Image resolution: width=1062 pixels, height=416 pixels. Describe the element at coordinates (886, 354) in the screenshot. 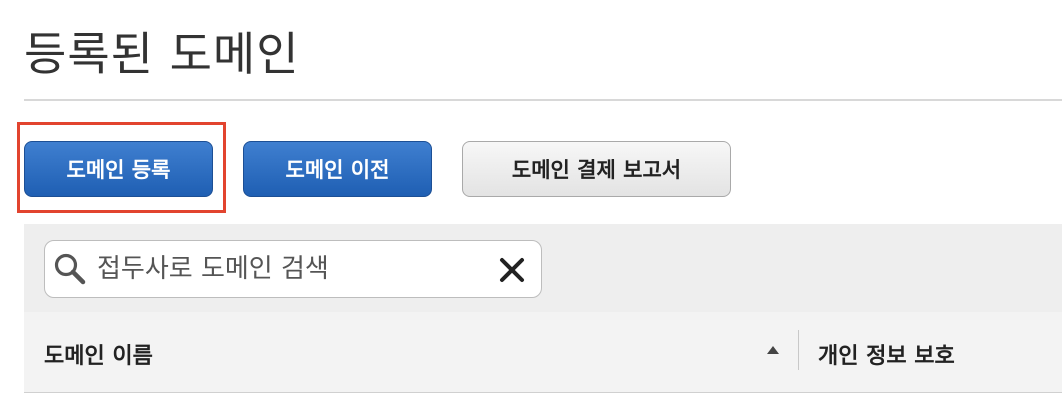

I see `column-header-privacy-protection: 개인 정보 보호` at that location.